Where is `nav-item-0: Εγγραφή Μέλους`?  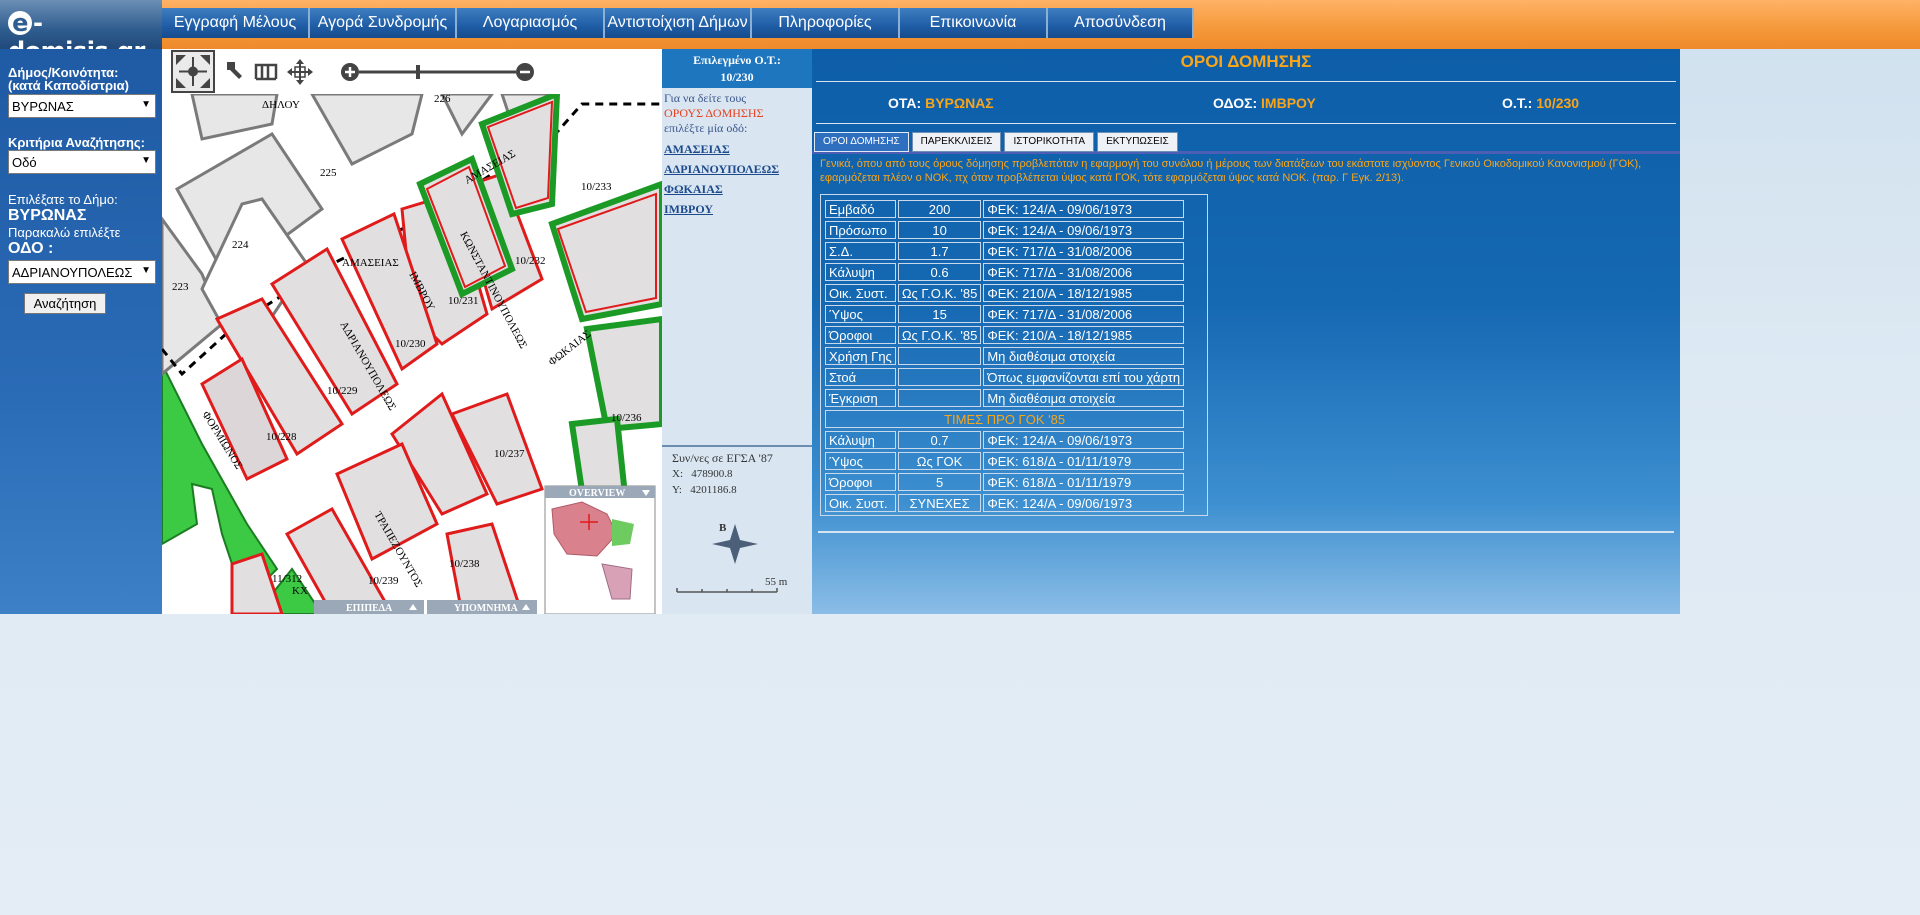
nav-item-0: Εγγραφή Μέλους is located at coordinates (236, 23).